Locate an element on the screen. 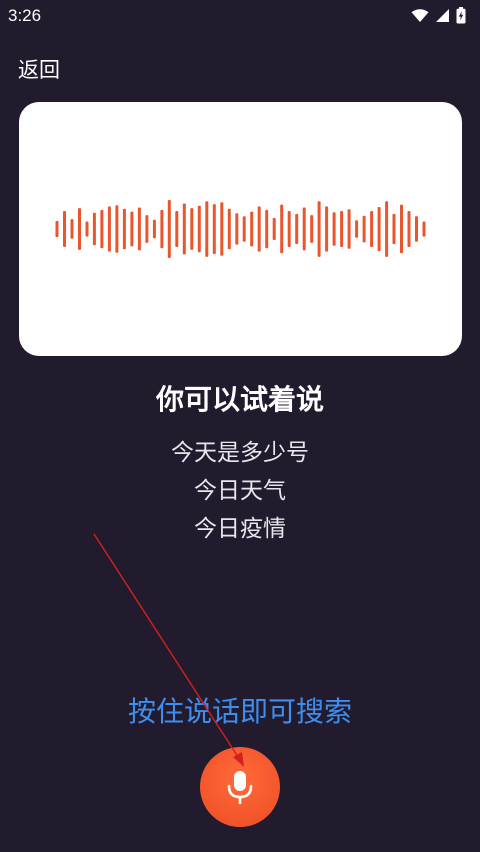 This screenshot has height=852, width=480. suggestion-list: 今天是多少号 今日天气 今日疫情 is located at coordinates (240, 491).